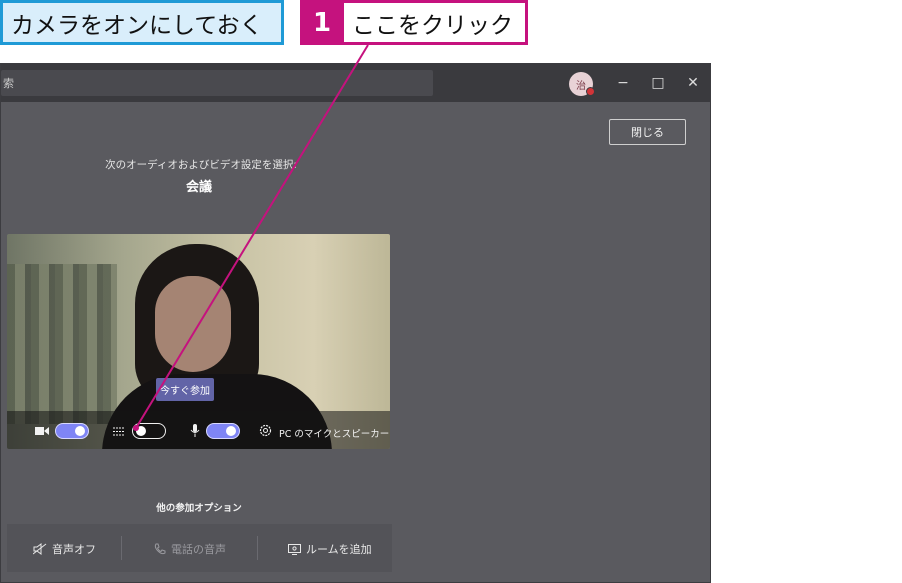 Image resolution: width=902 pixels, height=583 pixels. I want to click on device-settings-label: PC のマイクとスピーカー, so click(334, 433).